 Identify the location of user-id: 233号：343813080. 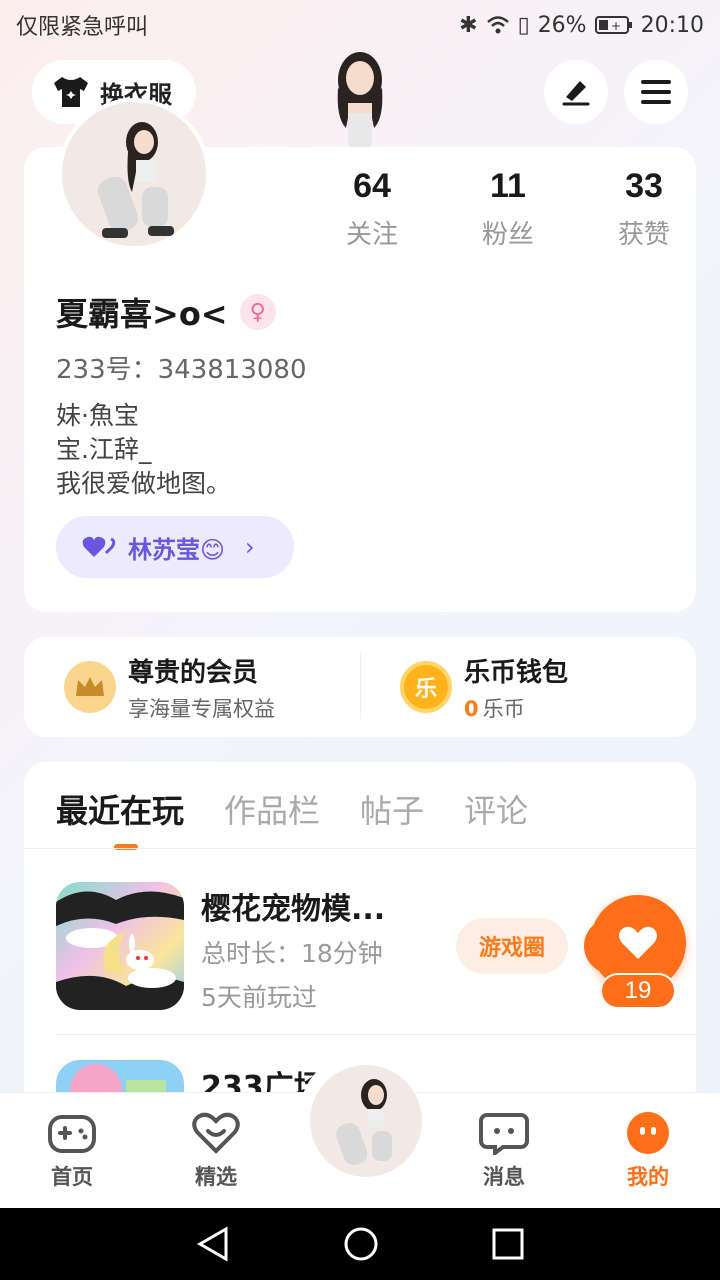
(181, 370).